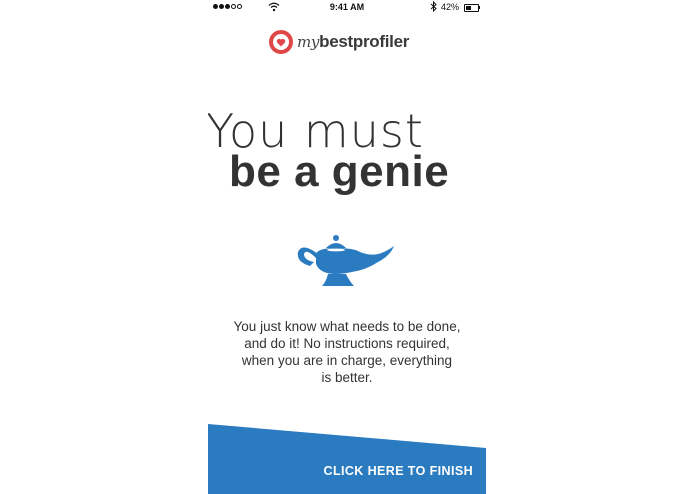  Describe the element at coordinates (347, 360) in the screenshot. I see `description-line: when you are in charge, everything` at that location.